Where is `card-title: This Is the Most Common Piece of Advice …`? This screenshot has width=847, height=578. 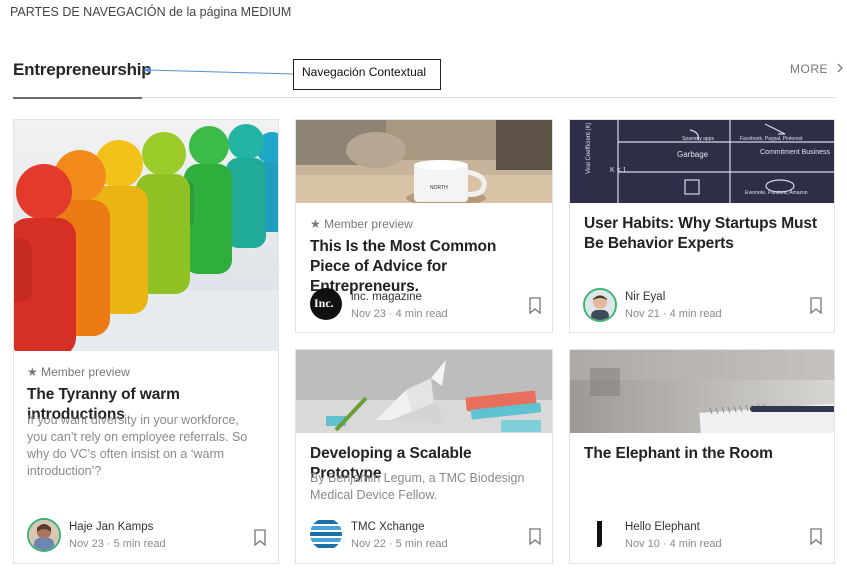
card-title: This Is the Most Common Piece of Advice … is located at coordinates (425, 267).